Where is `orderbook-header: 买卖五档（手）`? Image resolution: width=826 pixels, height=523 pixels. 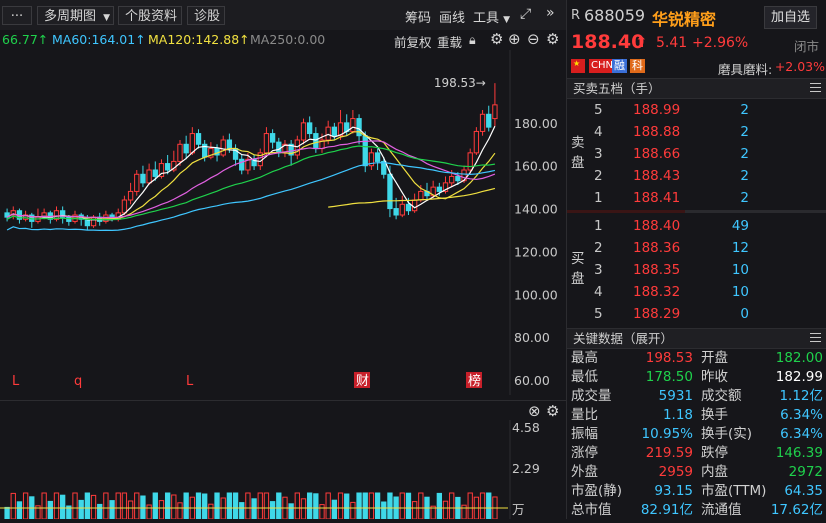
orderbook-header: 买卖五档（手） is located at coordinates (696, 88).